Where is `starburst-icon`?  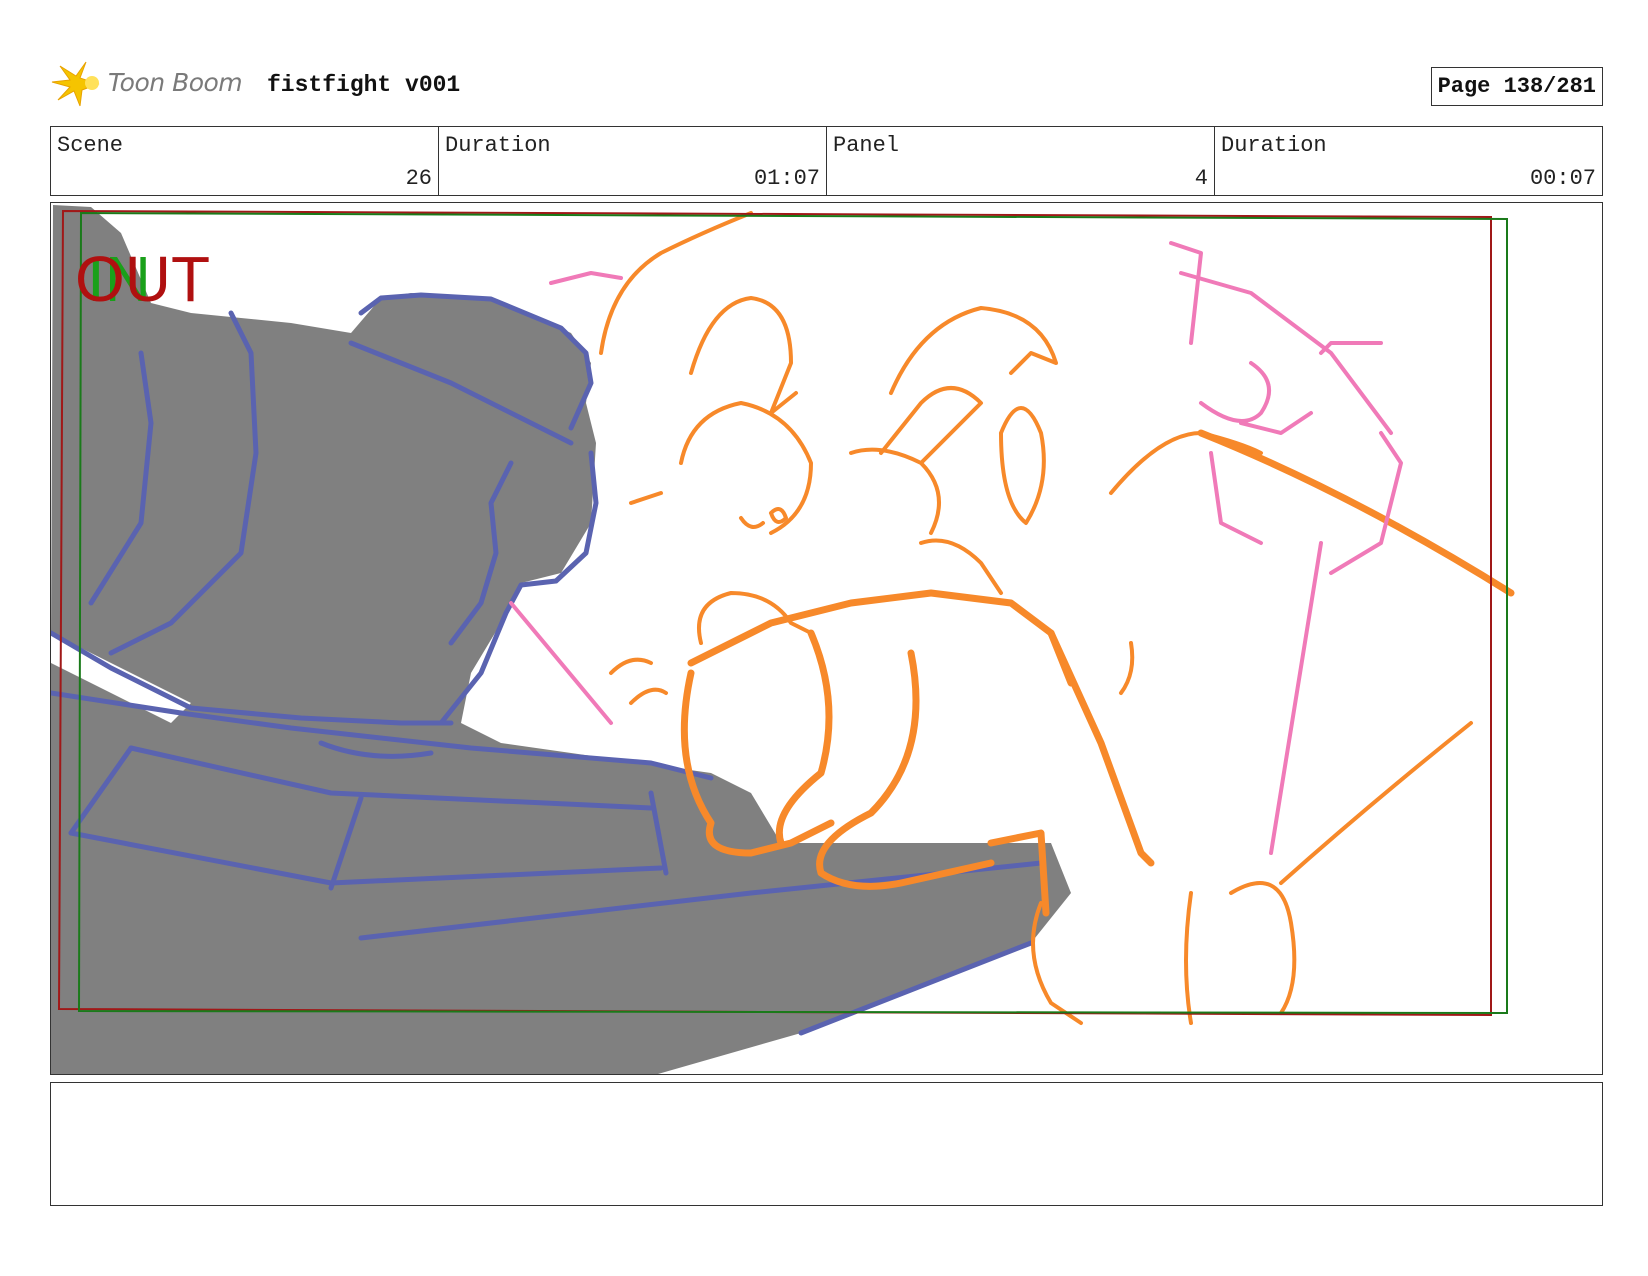
starburst-icon is located at coordinates (75, 84).